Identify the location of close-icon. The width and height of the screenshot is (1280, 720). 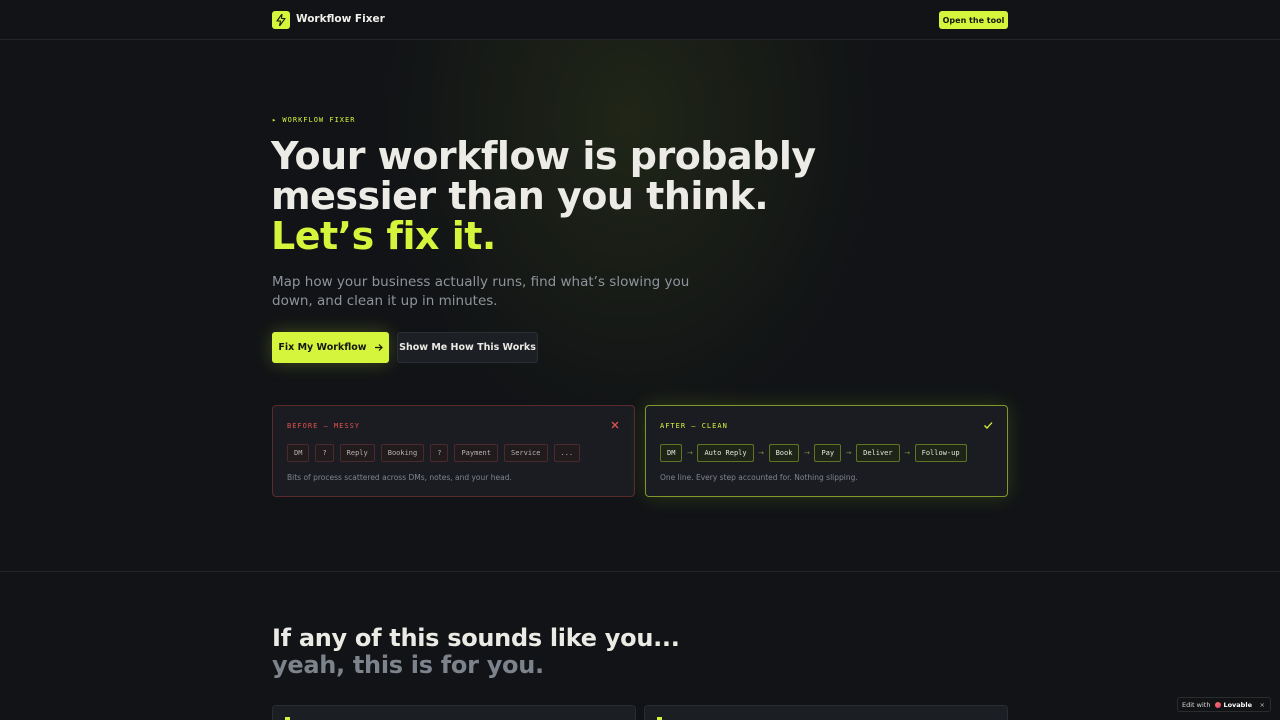
(615, 425).